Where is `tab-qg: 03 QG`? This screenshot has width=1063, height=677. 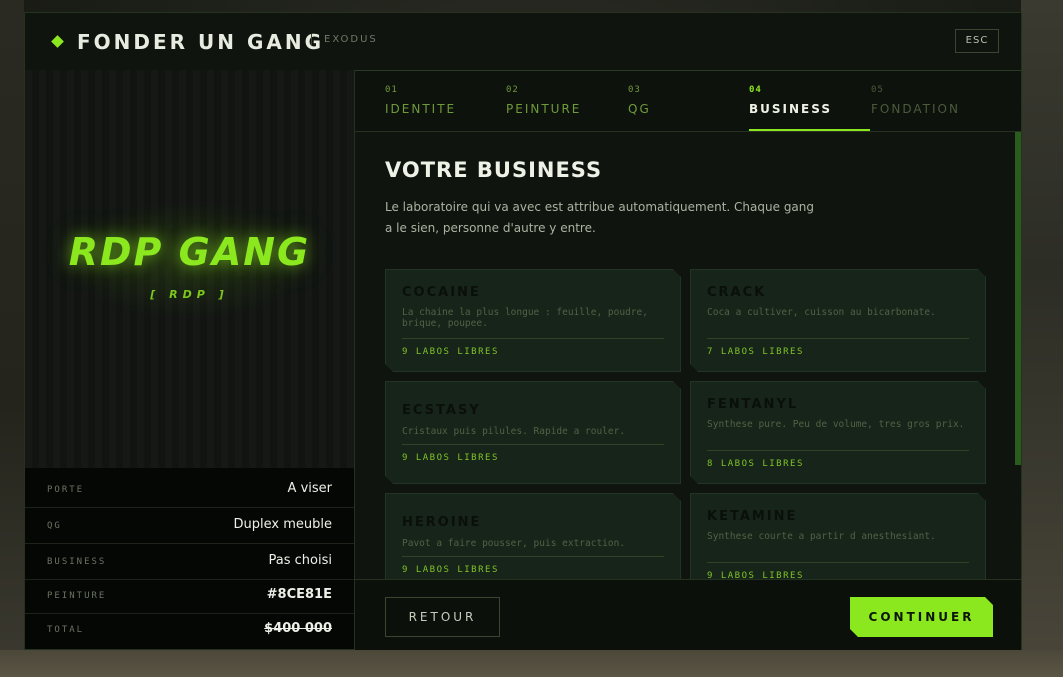 tab-qg: 03 QG is located at coordinates (688, 100).